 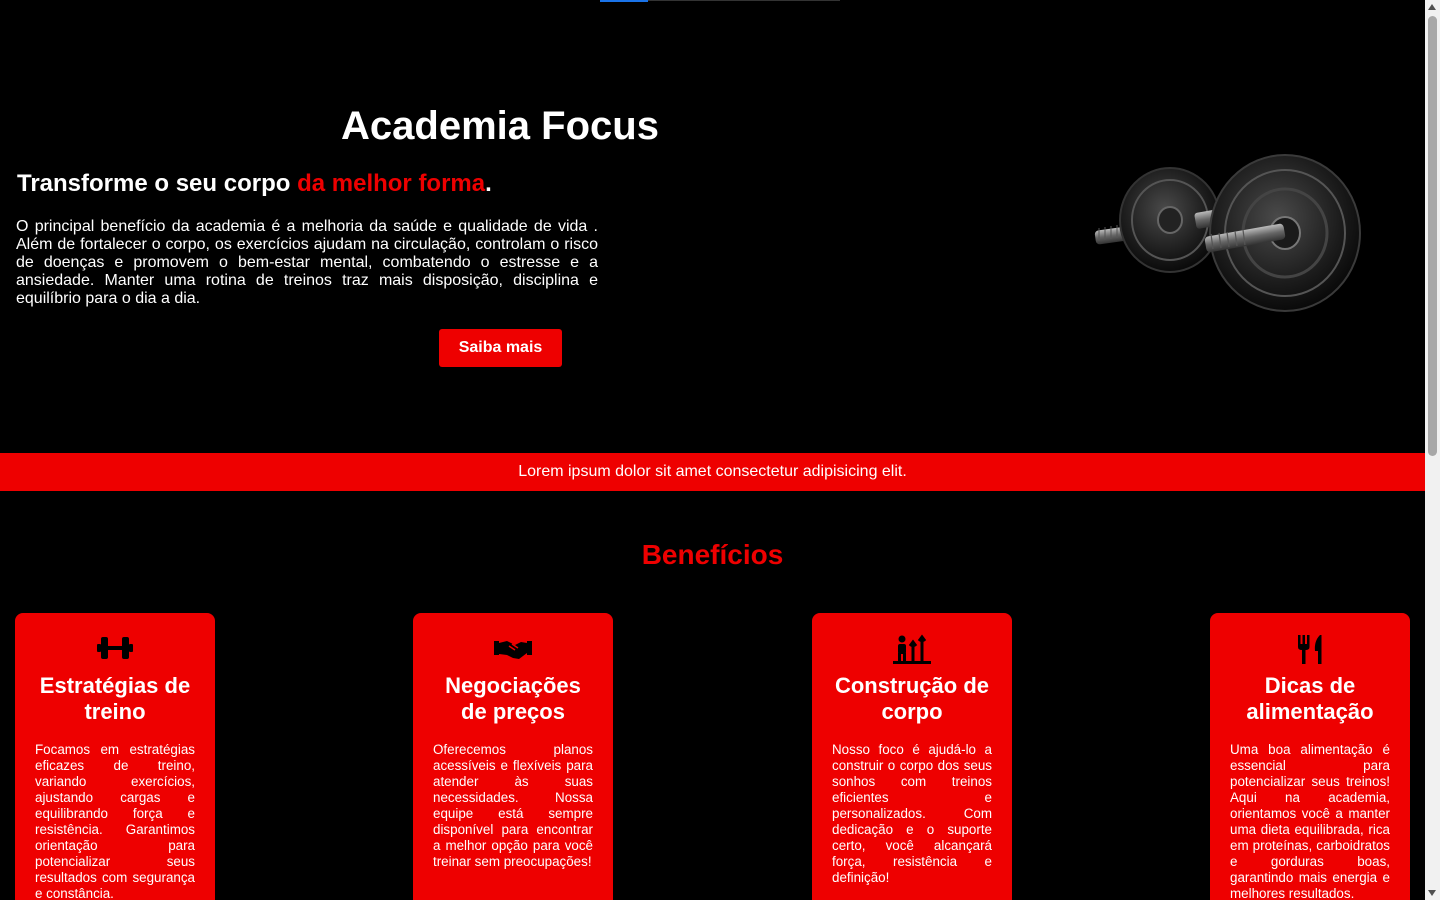 What do you see at coordinates (712, 554) in the screenshot?
I see `benefits-title: Benefícios` at bounding box center [712, 554].